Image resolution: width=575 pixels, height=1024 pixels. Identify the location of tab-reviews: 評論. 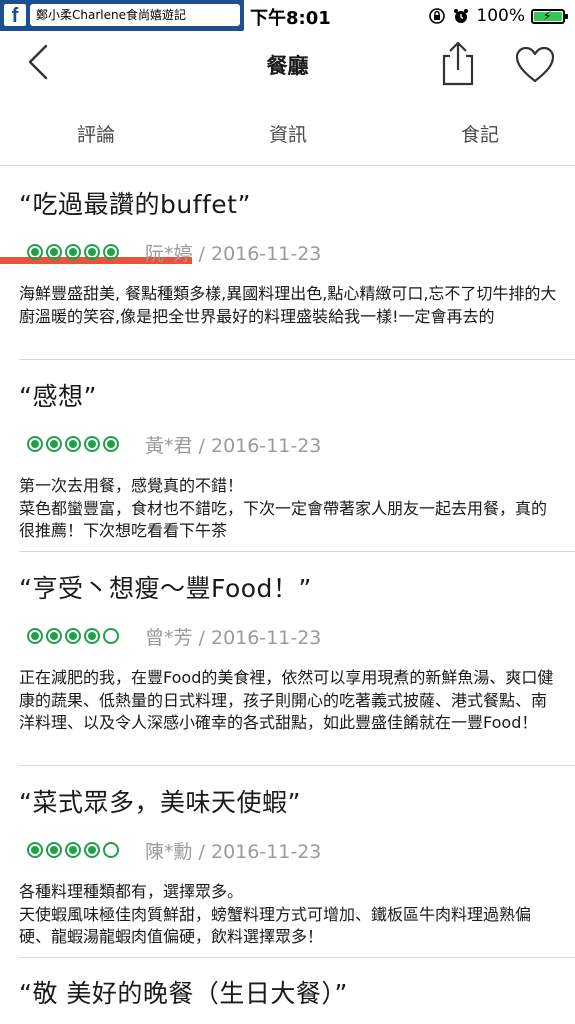
(96, 133).